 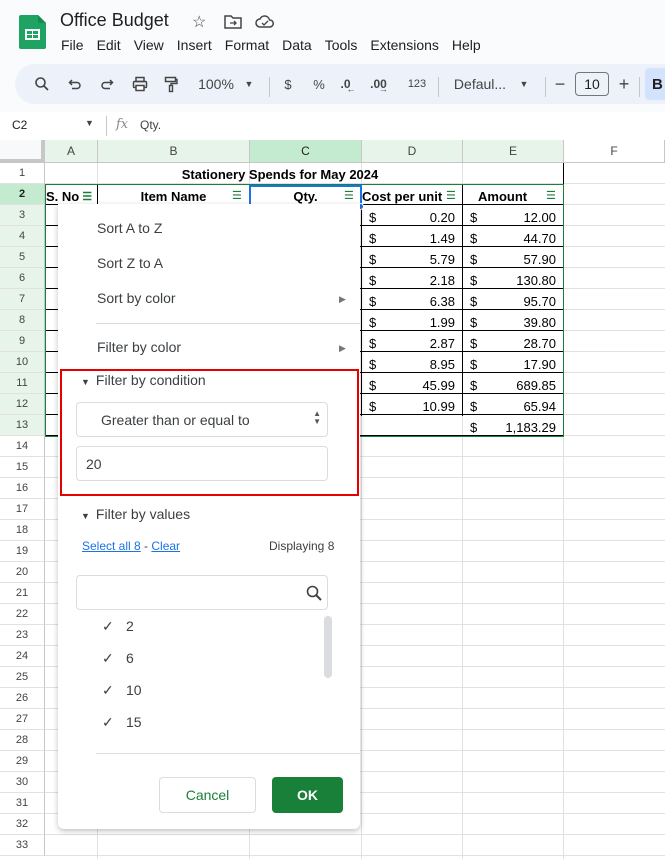 What do you see at coordinates (136, 298) in the screenshot?
I see `sort-by-color: Sort by color` at bounding box center [136, 298].